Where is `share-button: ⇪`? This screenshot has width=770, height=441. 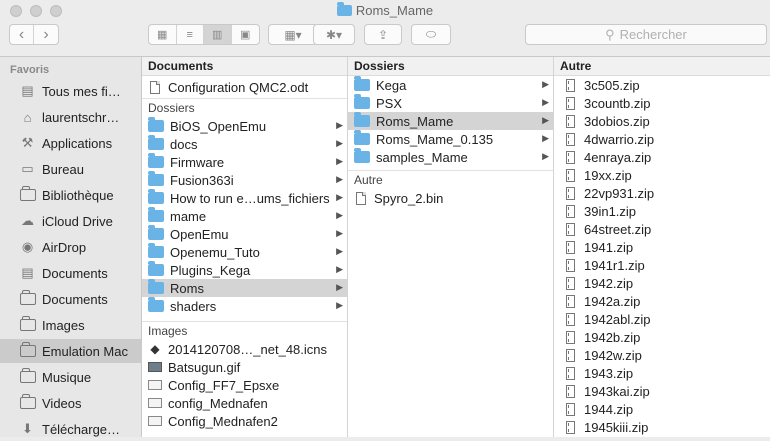
share-button: ⇪ is located at coordinates (383, 34).